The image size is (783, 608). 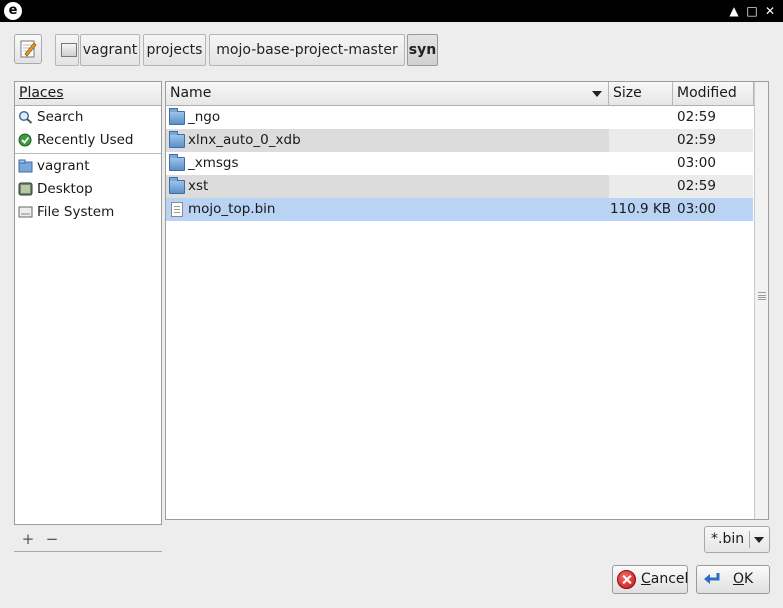 What do you see at coordinates (665, 579) in the screenshot?
I see `cancel-label: Cancel` at bounding box center [665, 579].